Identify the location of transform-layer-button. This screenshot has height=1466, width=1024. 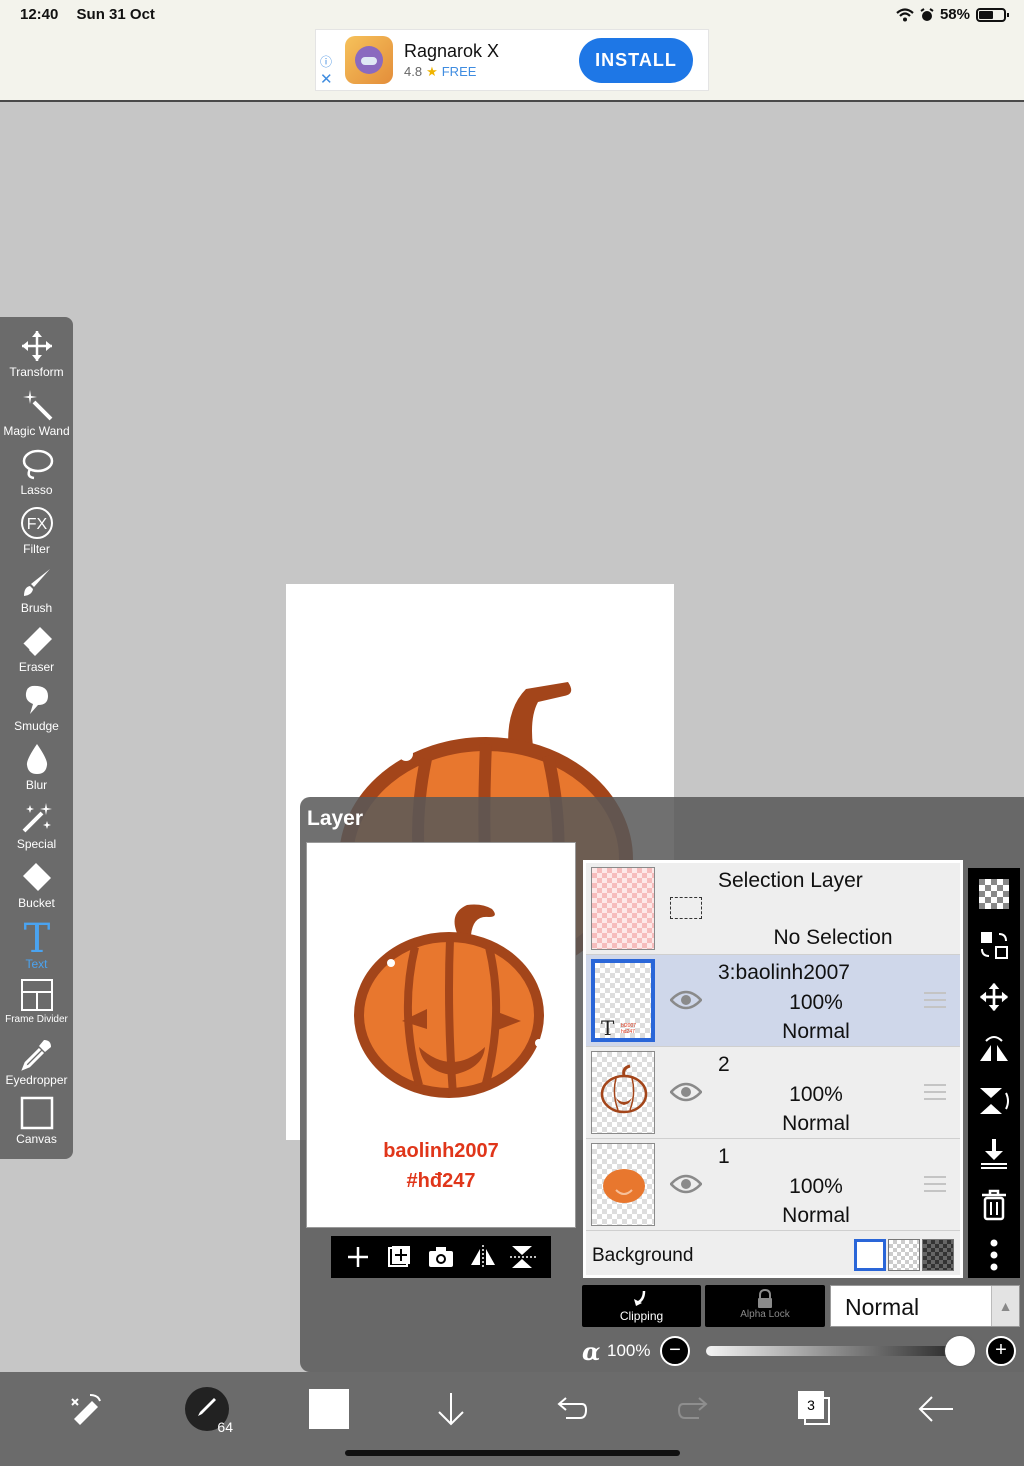
(994, 945).